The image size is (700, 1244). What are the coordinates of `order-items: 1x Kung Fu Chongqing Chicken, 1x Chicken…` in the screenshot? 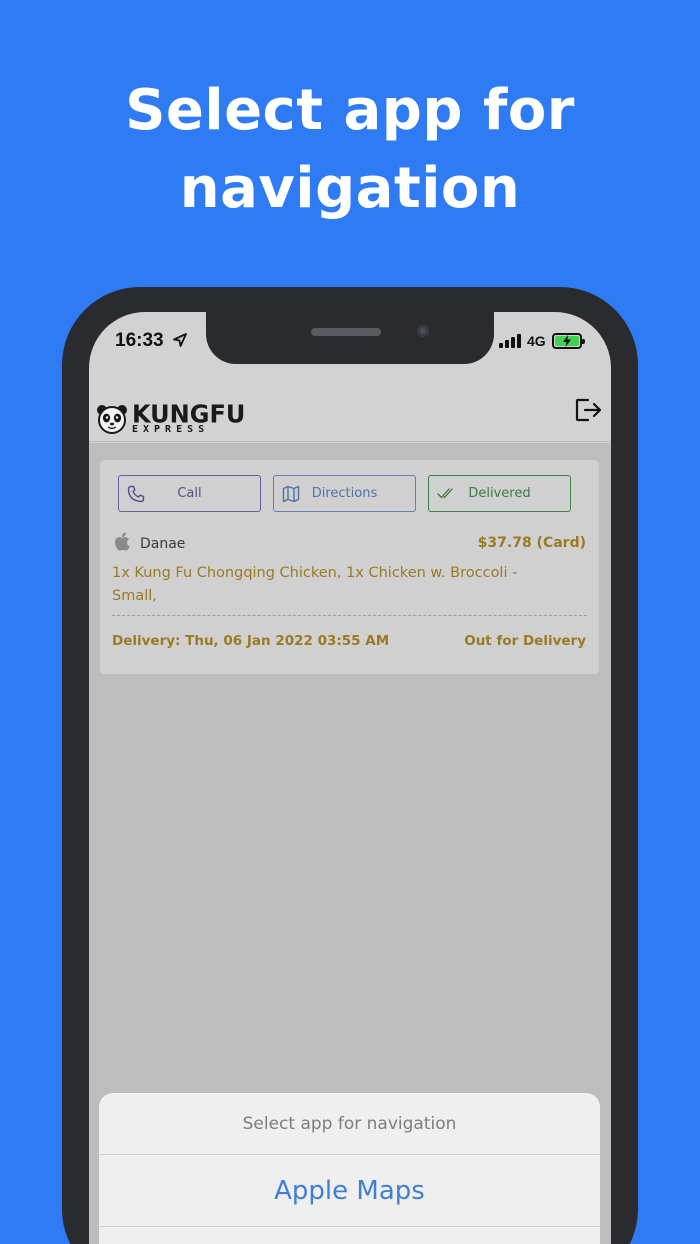 It's located at (315, 584).